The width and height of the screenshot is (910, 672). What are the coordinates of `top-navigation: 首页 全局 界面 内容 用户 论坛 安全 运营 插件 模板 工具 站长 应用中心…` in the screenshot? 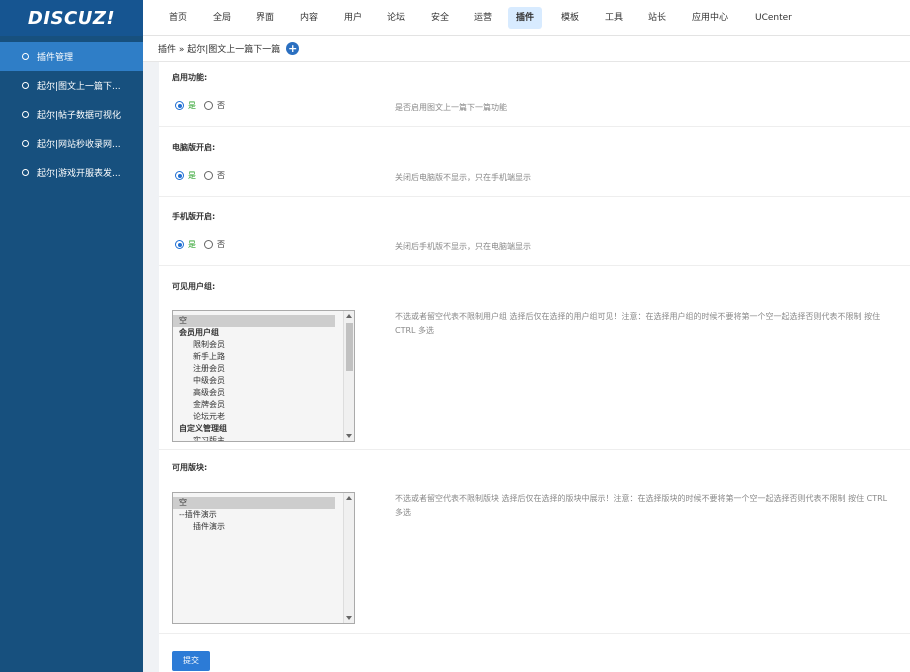 It's located at (526, 18).